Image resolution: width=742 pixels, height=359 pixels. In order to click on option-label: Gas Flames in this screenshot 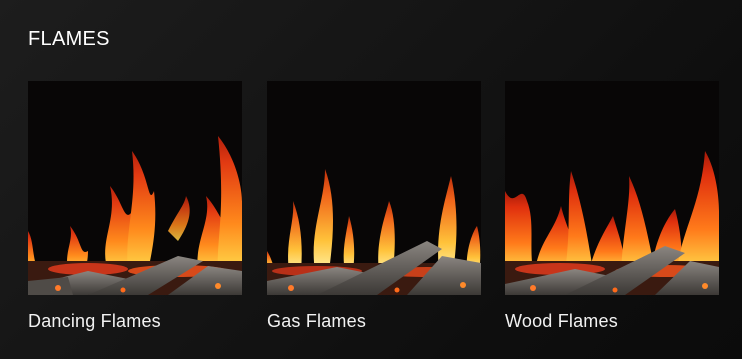, I will do `click(317, 321)`.